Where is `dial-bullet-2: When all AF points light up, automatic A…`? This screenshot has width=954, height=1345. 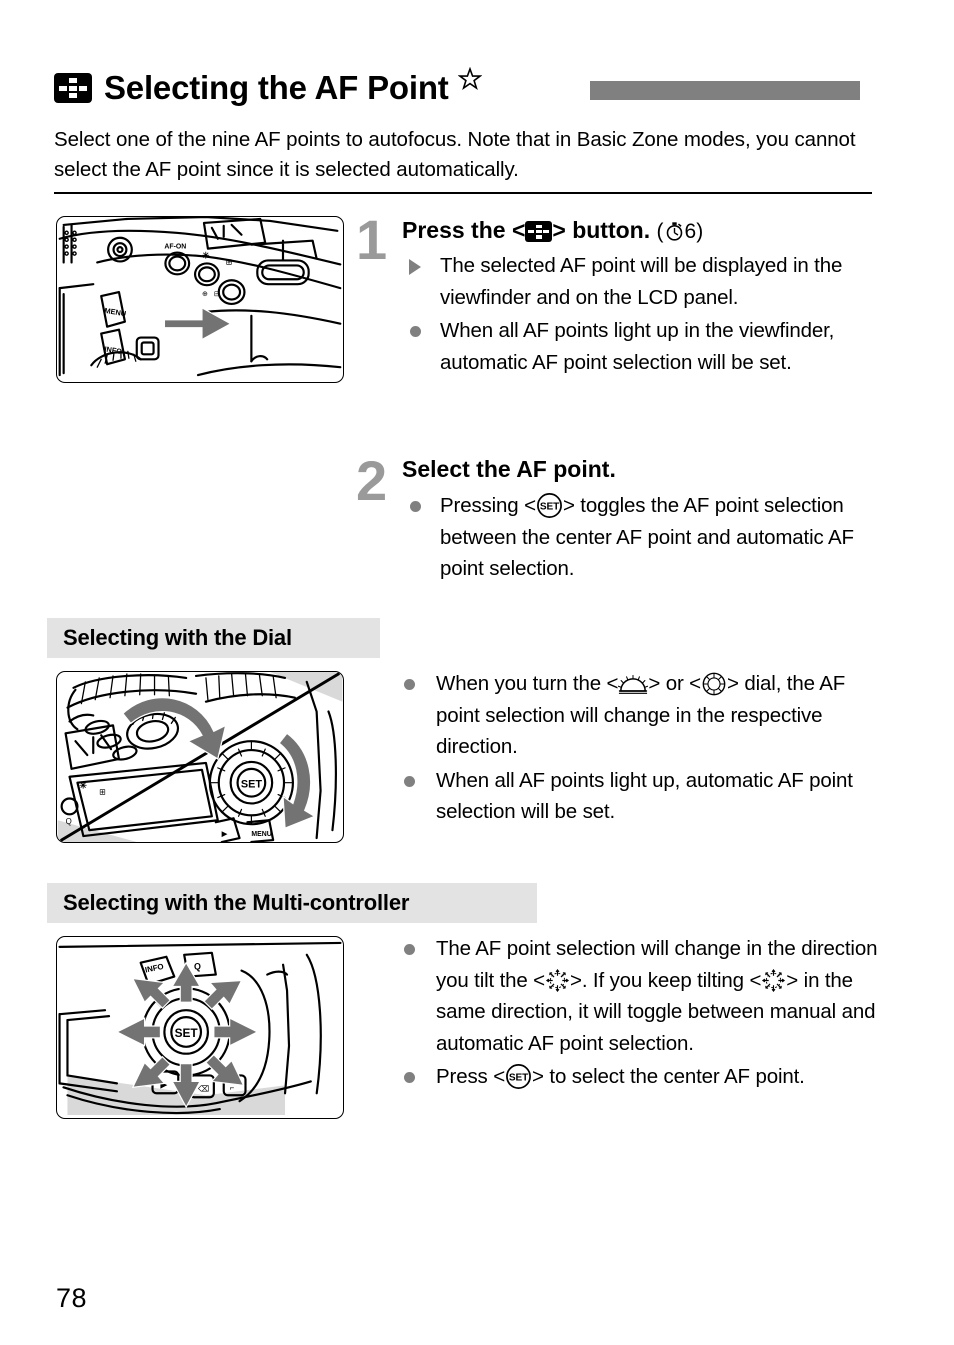
dial-bullet-2: When all AF points light up, automatic A… is located at coordinates (635, 796).